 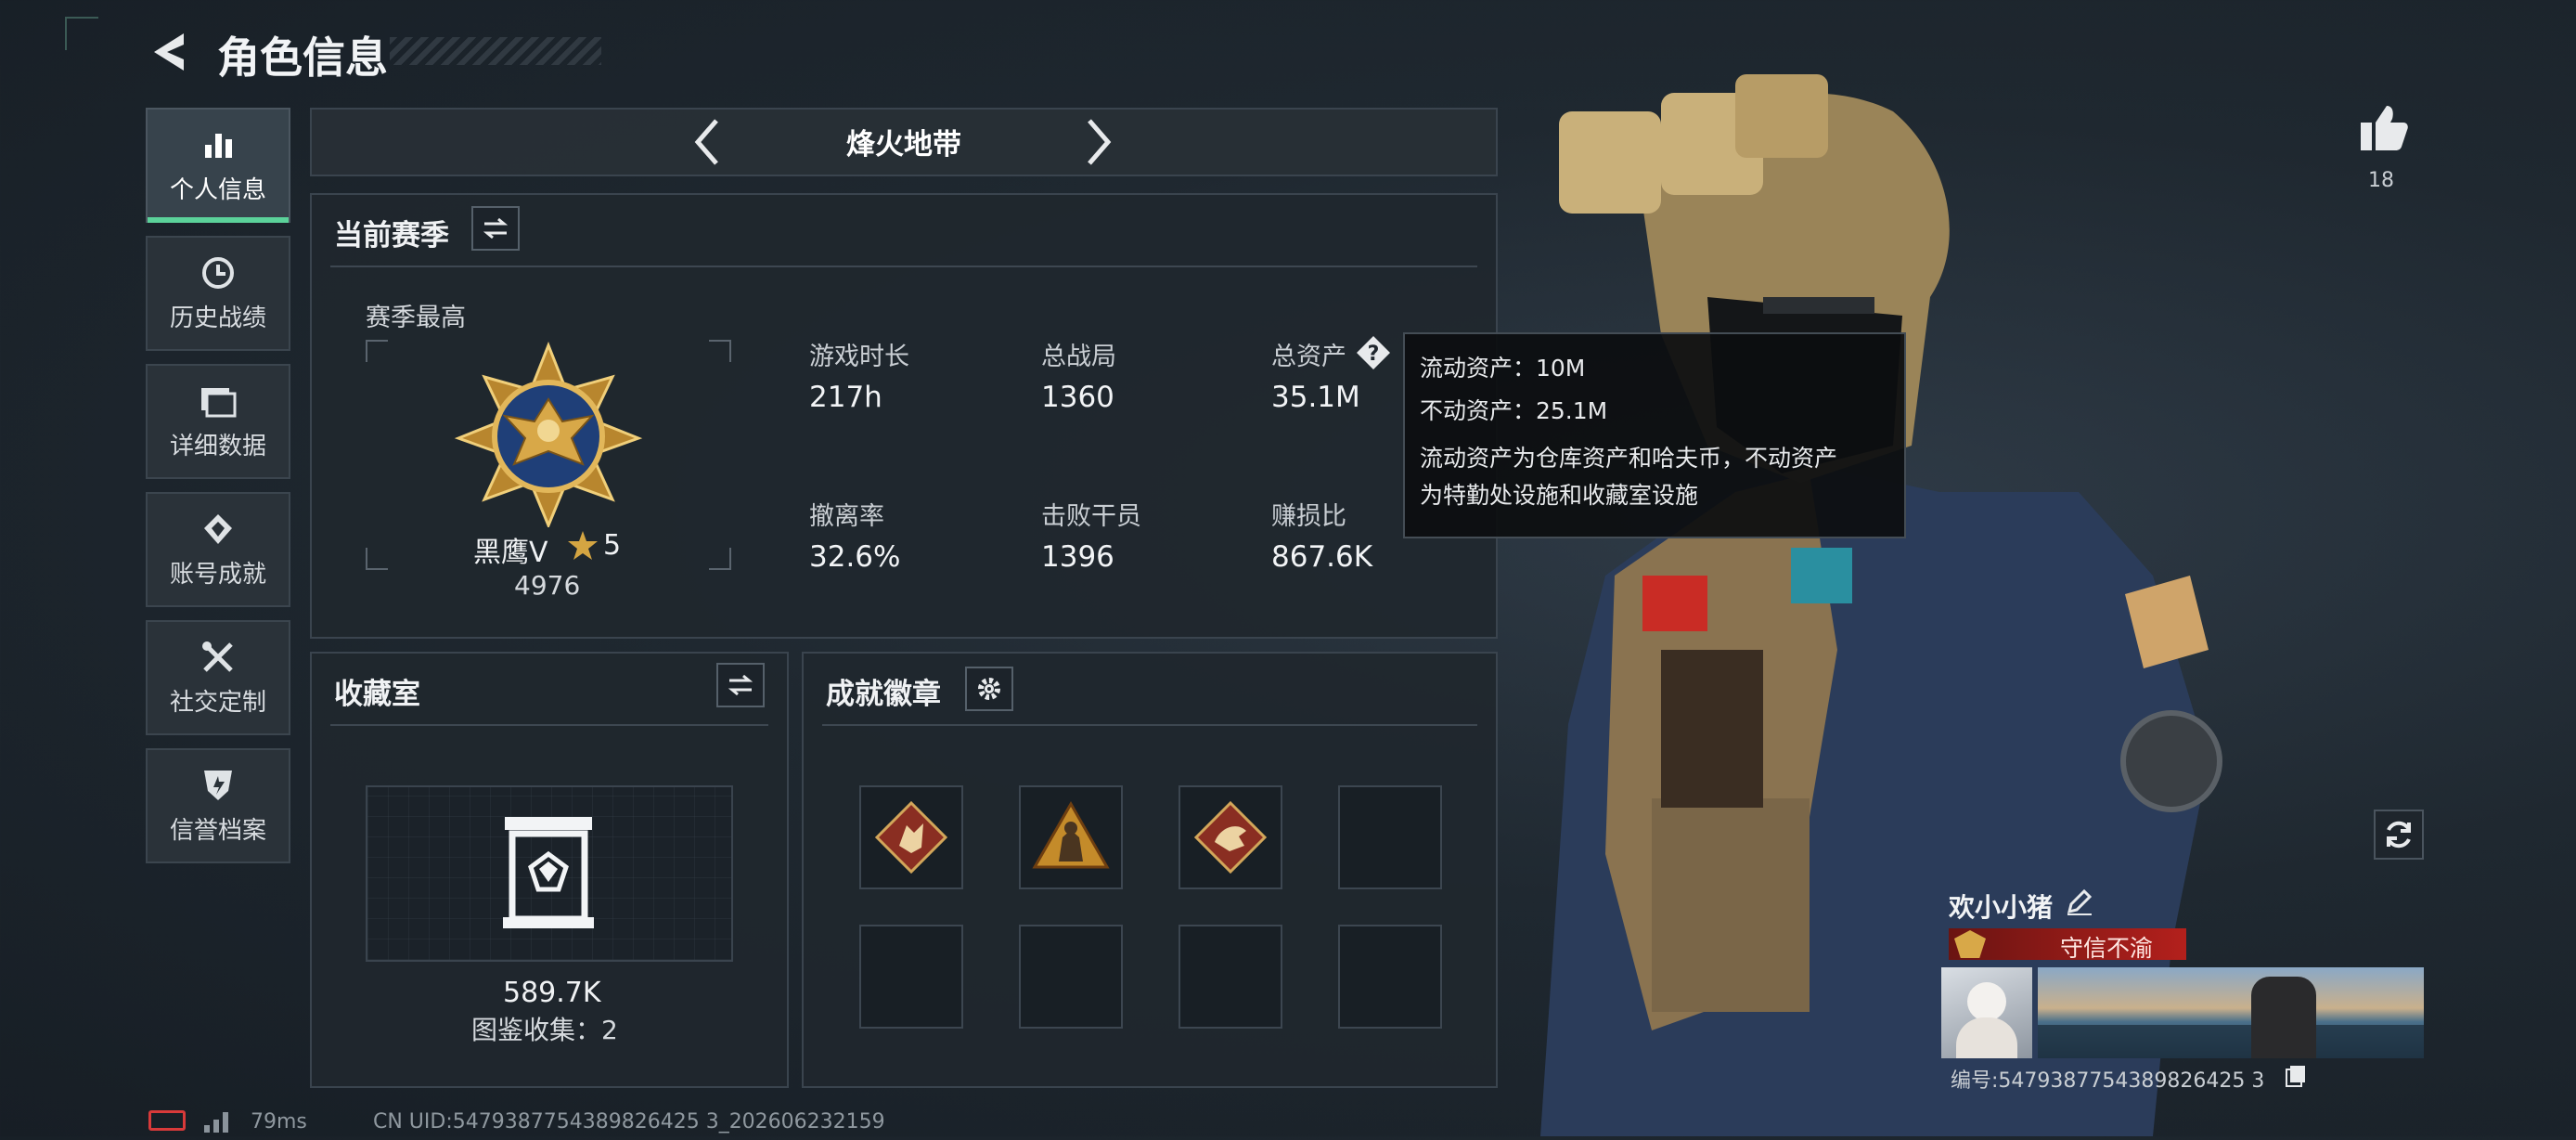 I want to click on tooltip-fixed-assets: 不动资产：25.1M, so click(x=1514, y=410).